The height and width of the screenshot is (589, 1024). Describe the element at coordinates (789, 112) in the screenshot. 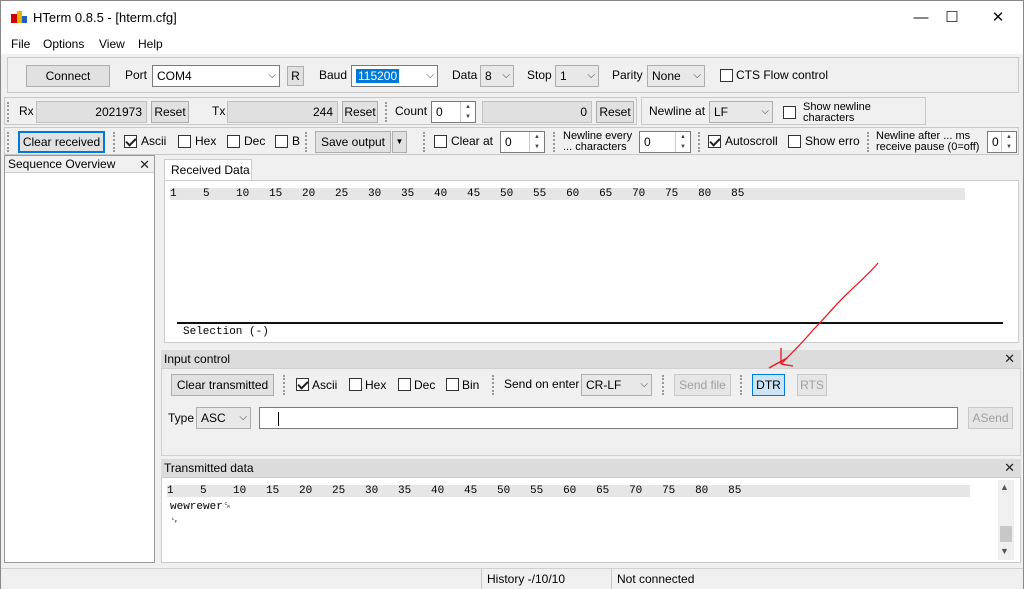

I see `show-newline-checkbox` at that location.